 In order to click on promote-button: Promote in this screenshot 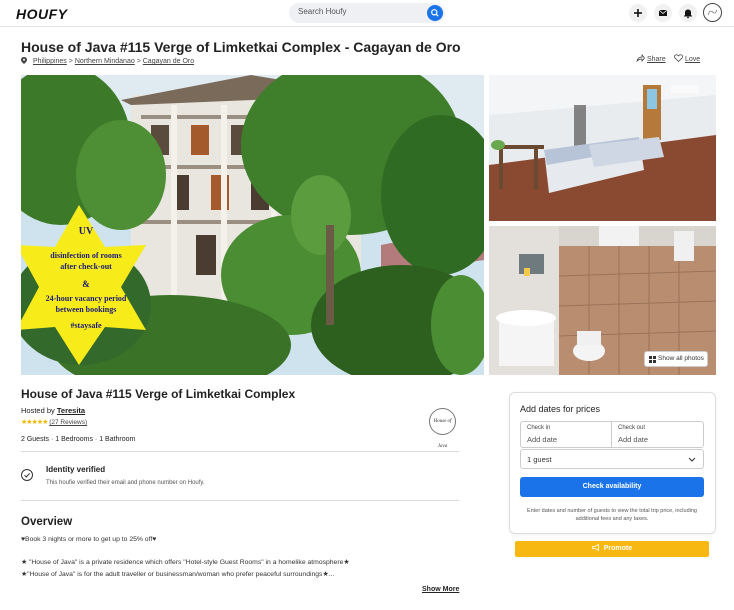, I will do `click(612, 549)`.